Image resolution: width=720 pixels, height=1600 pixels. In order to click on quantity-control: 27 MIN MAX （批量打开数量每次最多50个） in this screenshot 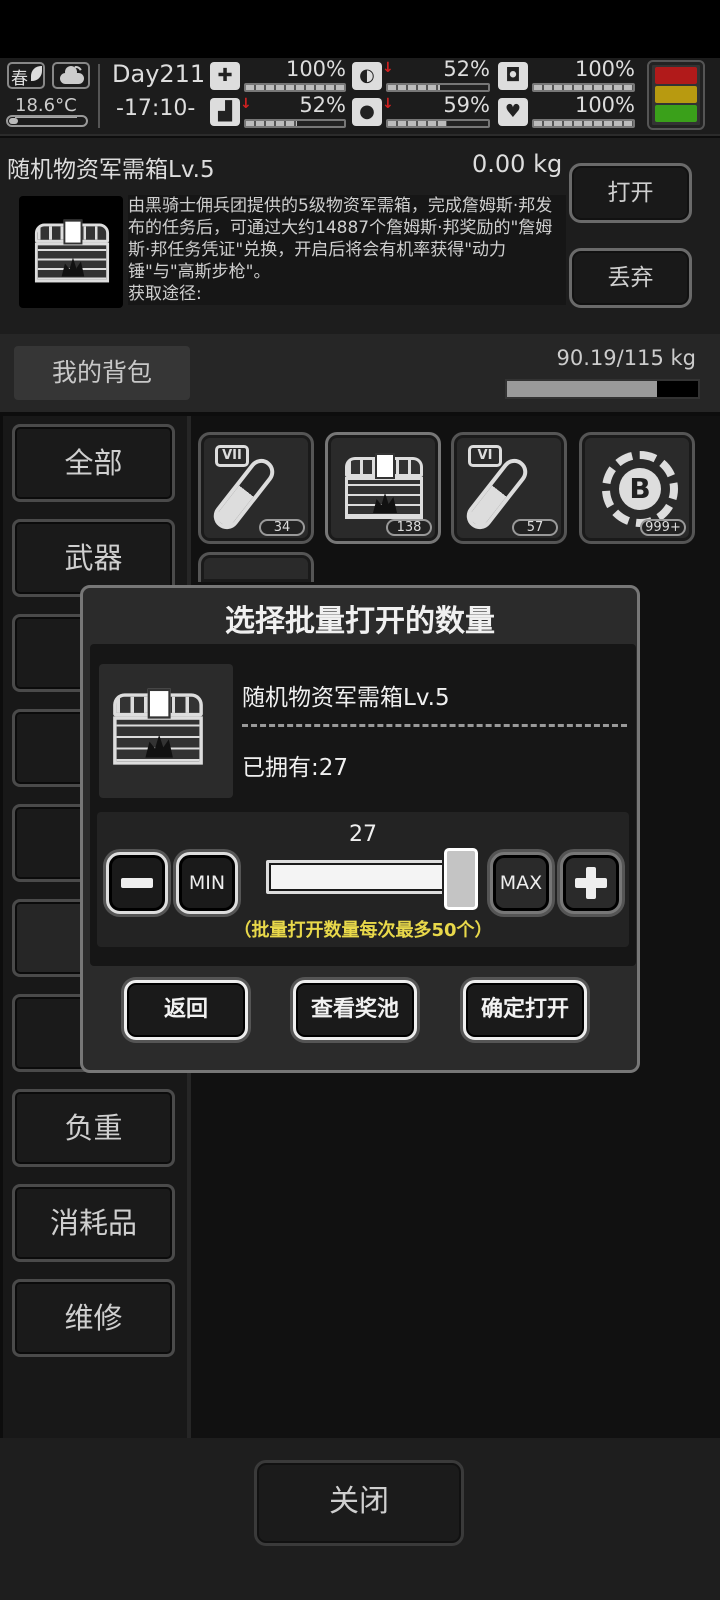, I will do `click(363, 879)`.